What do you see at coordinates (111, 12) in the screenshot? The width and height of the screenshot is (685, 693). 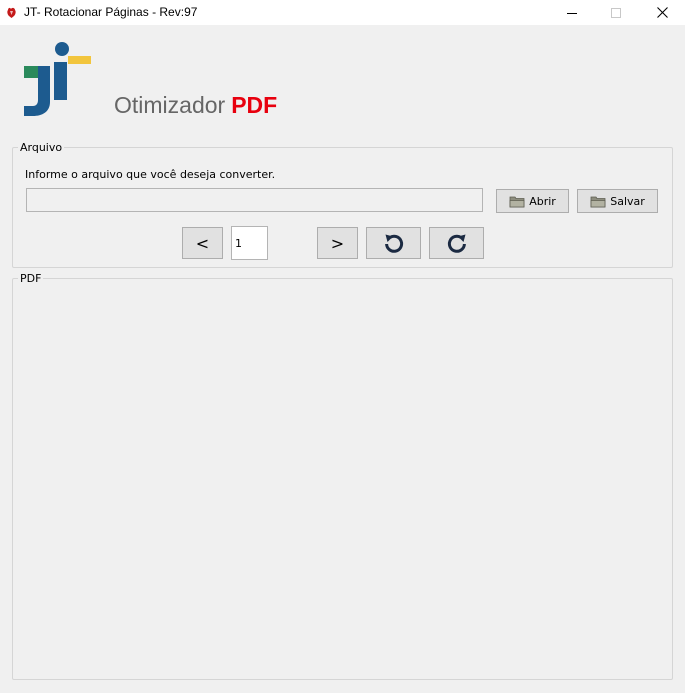 I see `window-title: JT- Rotacionar Páginas - Rev:97` at bounding box center [111, 12].